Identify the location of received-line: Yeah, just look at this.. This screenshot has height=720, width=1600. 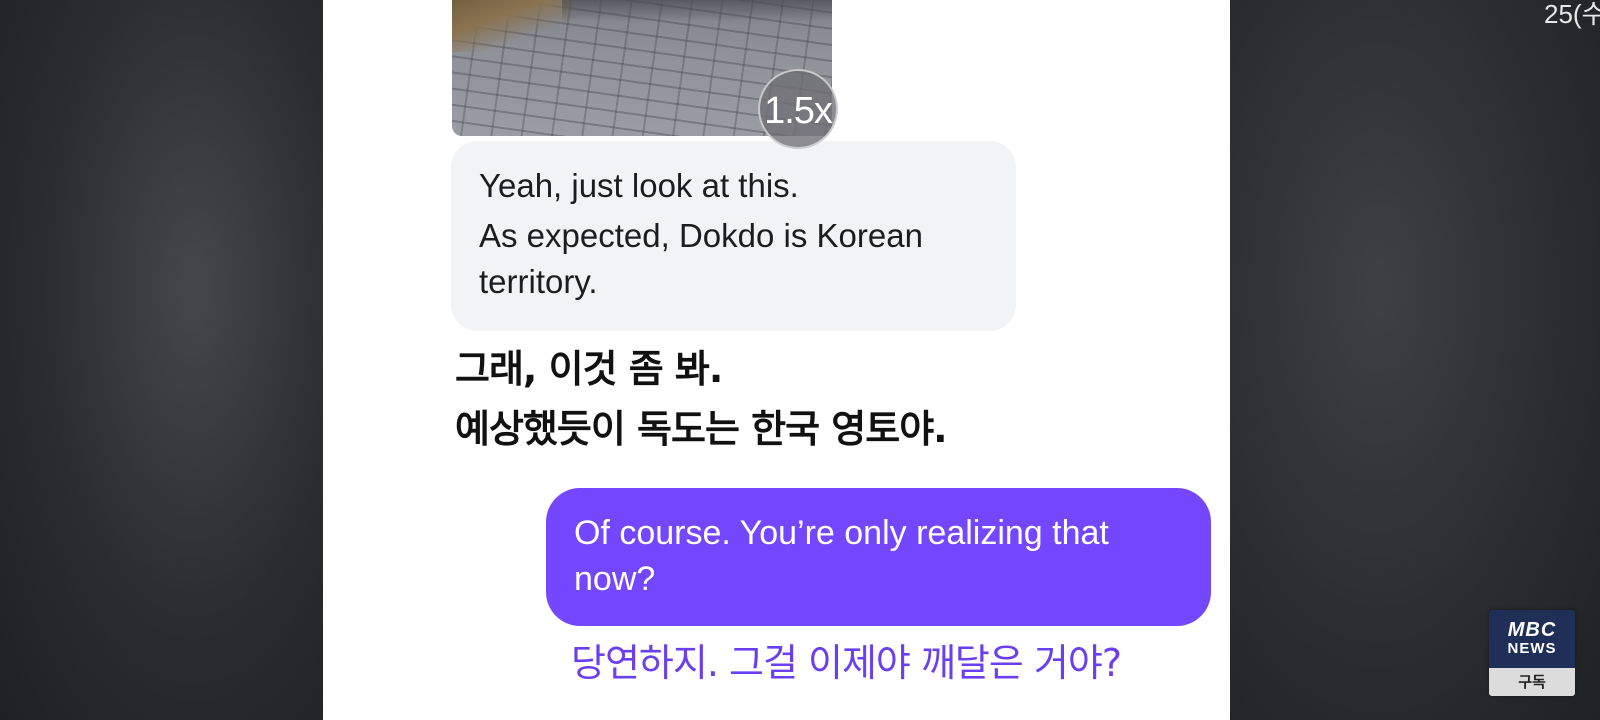
(639, 185).